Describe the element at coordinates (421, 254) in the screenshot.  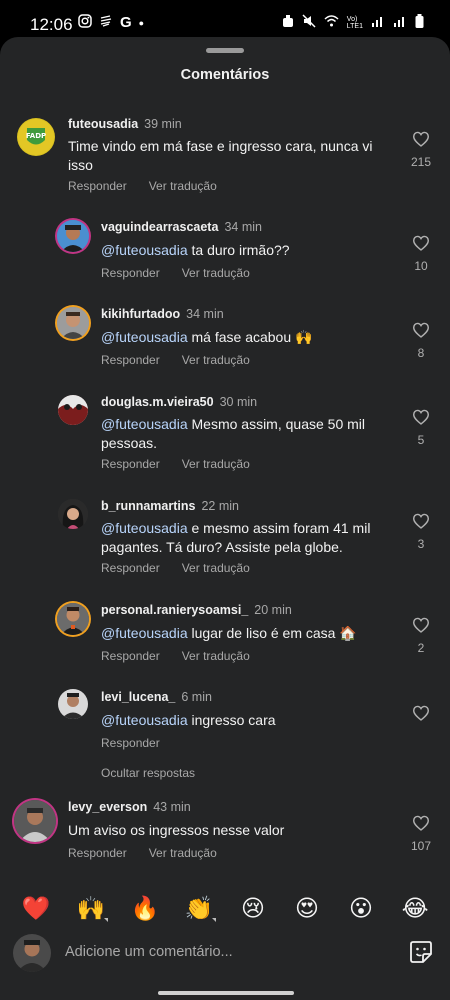
I see `like-button: 10` at that location.